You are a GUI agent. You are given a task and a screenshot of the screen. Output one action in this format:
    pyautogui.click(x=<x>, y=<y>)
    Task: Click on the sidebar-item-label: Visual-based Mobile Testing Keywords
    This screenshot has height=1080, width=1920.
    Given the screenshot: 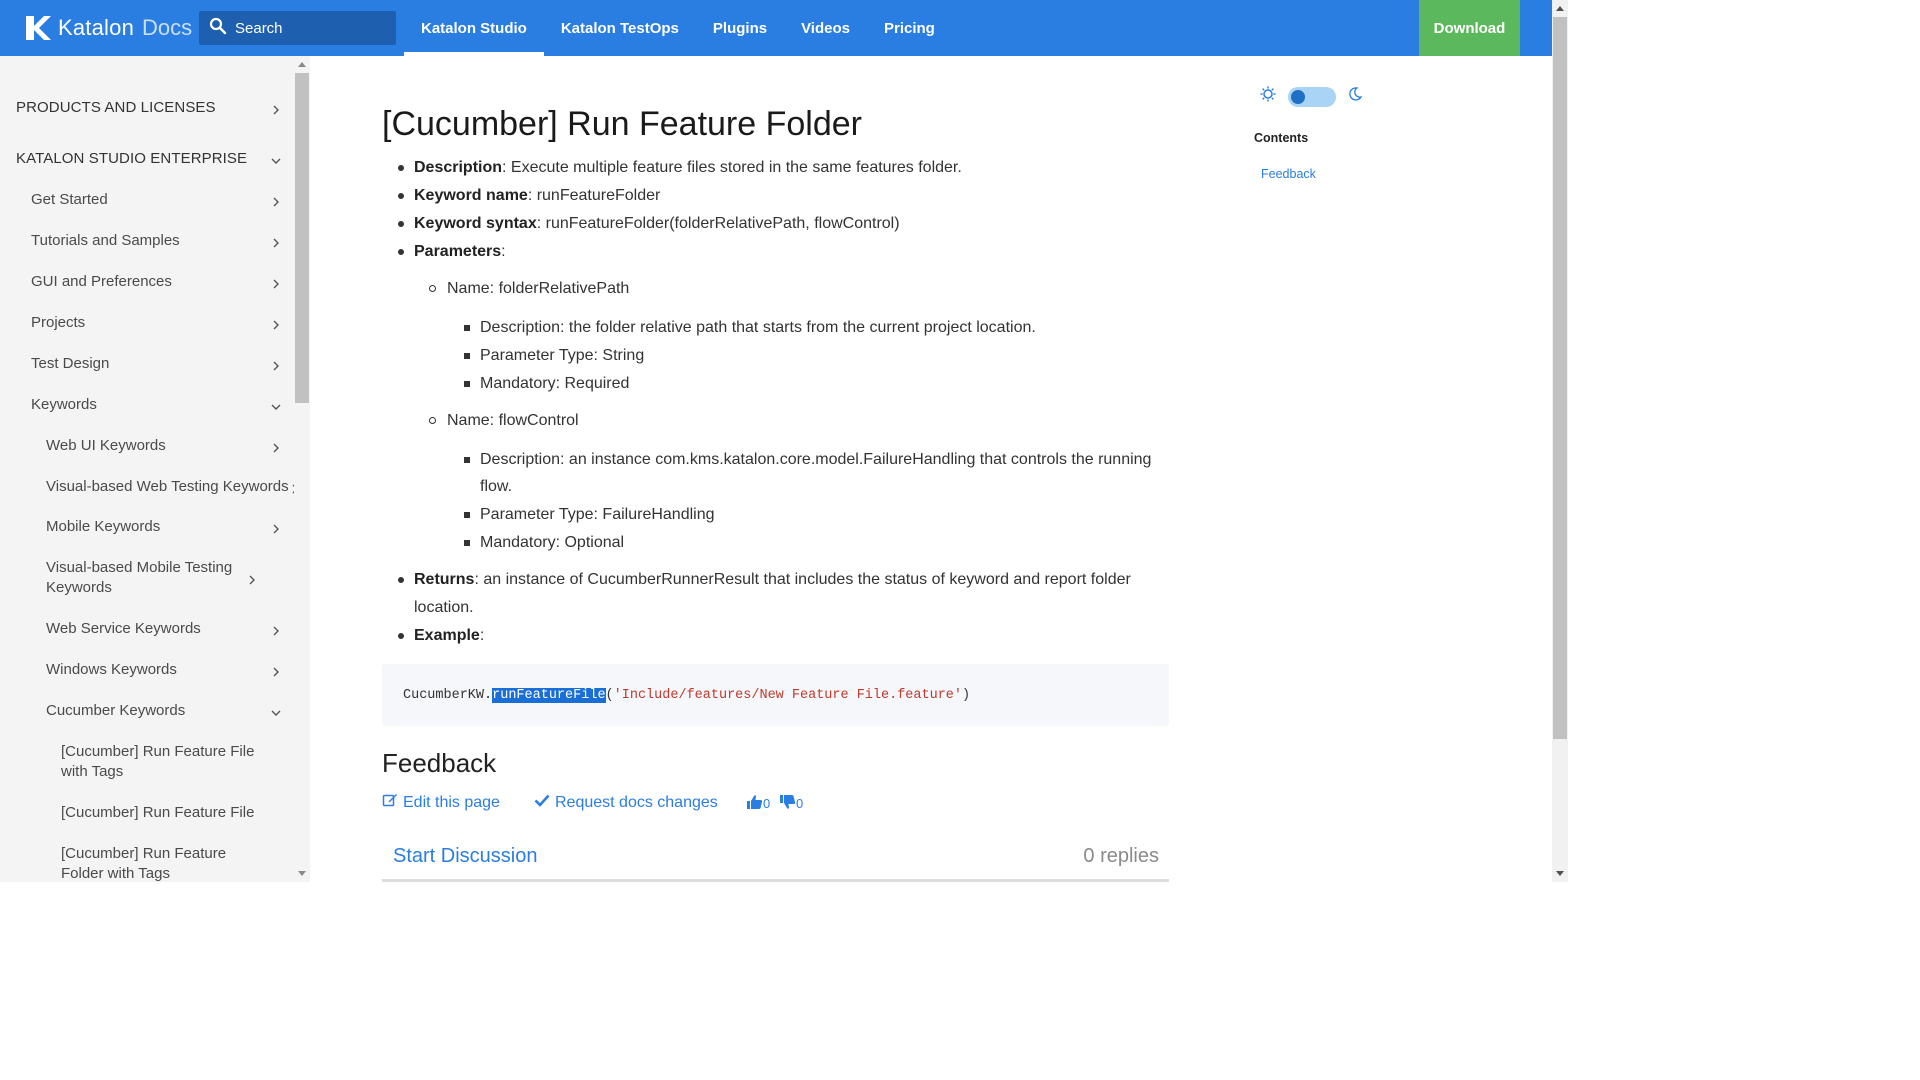 What is the action you would take?
    pyautogui.click(x=139, y=577)
    